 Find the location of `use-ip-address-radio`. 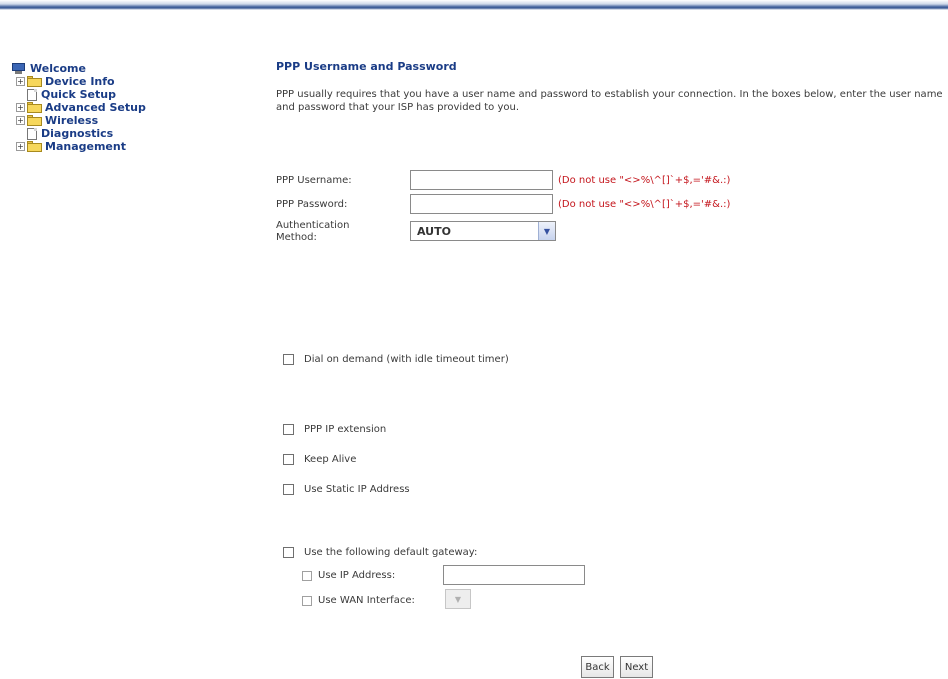

use-ip-address-radio is located at coordinates (307, 576).